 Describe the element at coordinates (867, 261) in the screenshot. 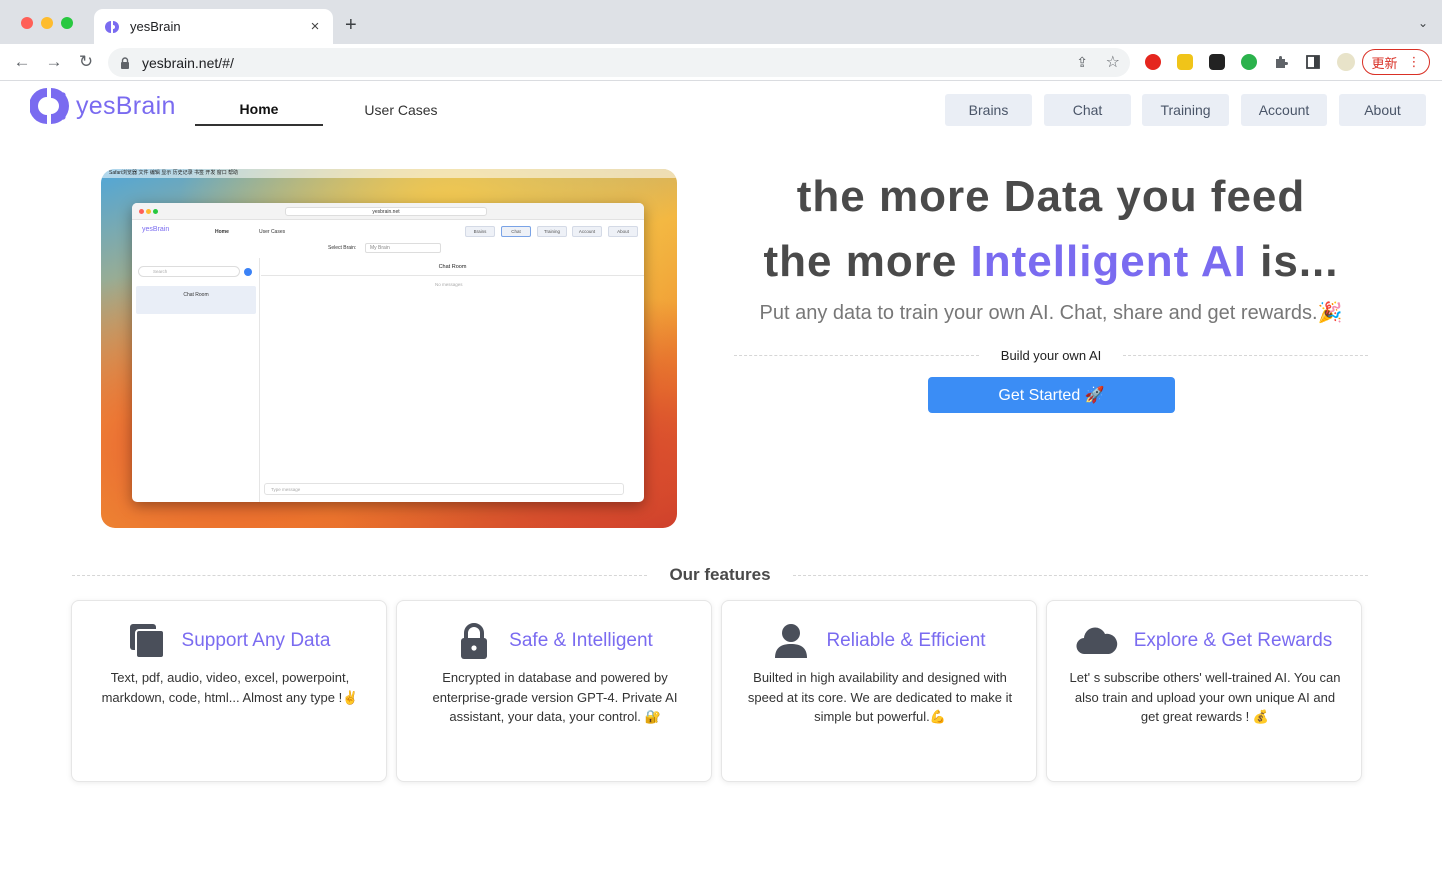

I see `headline-prefix: the more` at that location.